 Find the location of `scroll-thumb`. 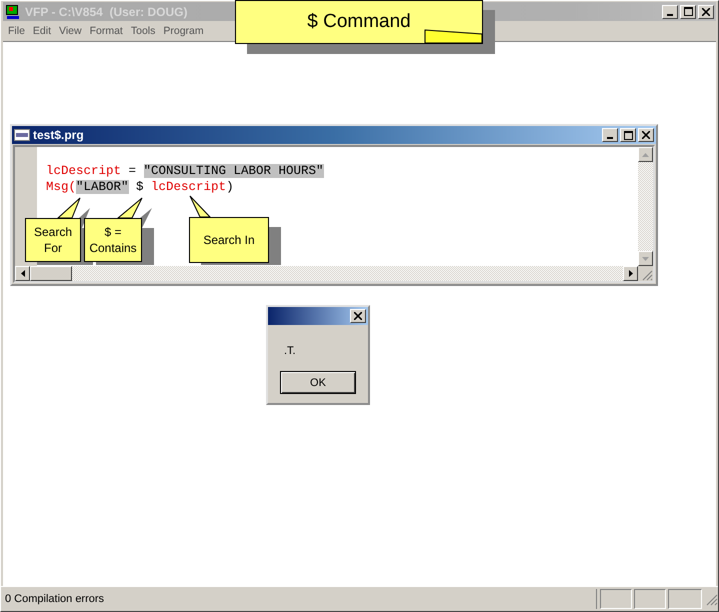

scroll-thumb is located at coordinates (51, 273).